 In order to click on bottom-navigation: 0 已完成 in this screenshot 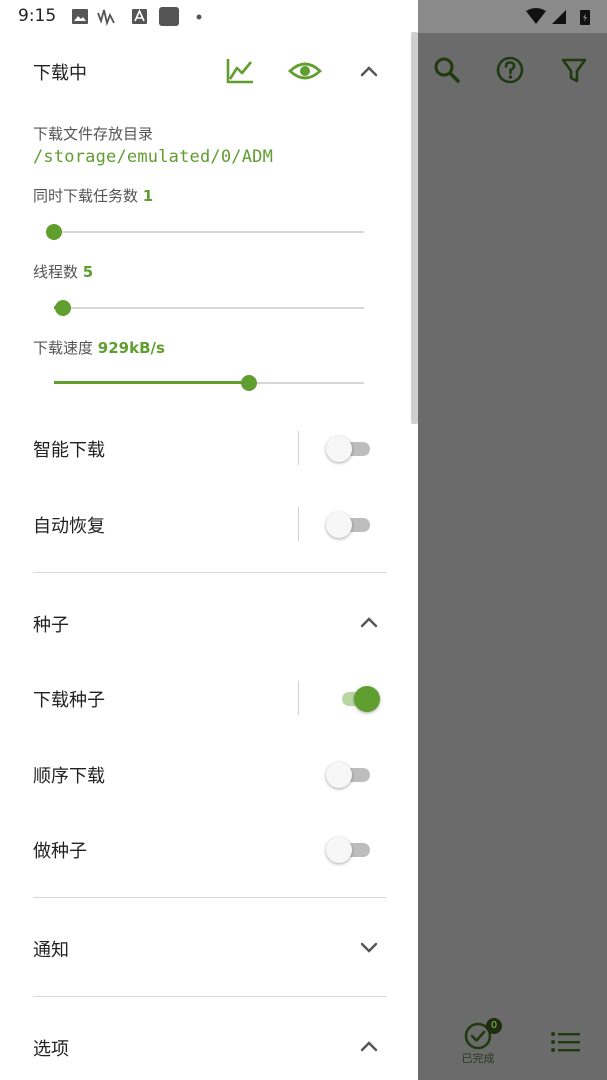, I will do `click(512, 1040)`.